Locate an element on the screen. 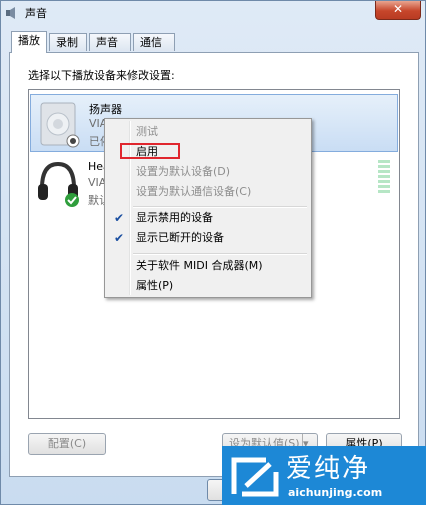  tab-sounds: 声音 is located at coordinates (110, 42).